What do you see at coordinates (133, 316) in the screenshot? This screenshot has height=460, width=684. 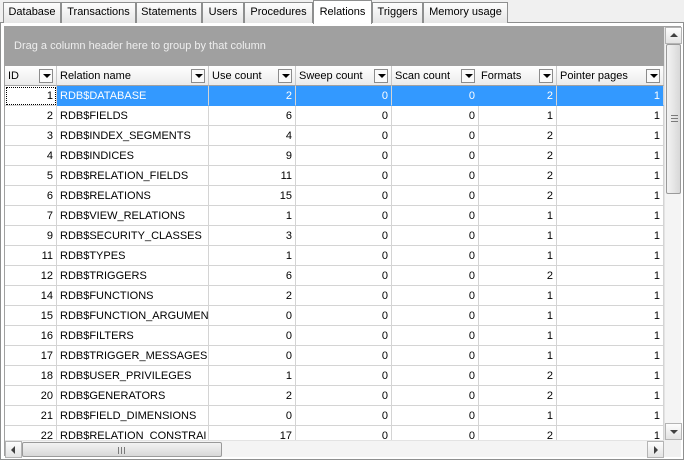 I see `cell-relation-name: RDB$FUNCTION_ARGUMEN` at bounding box center [133, 316].